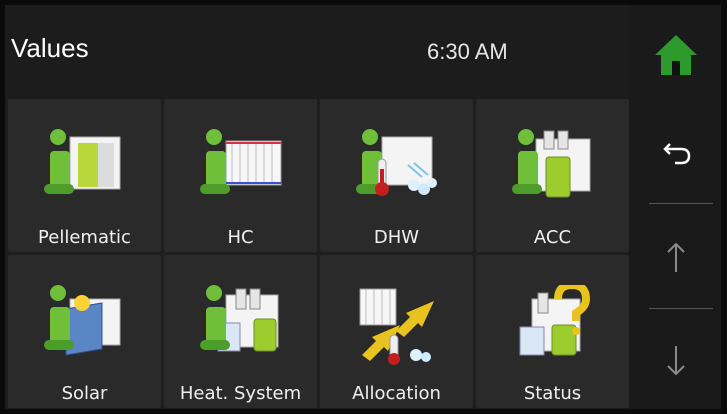 This screenshot has width=727, height=414. Describe the element at coordinates (551, 163) in the screenshot. I see `accumulator-icon` at that location.